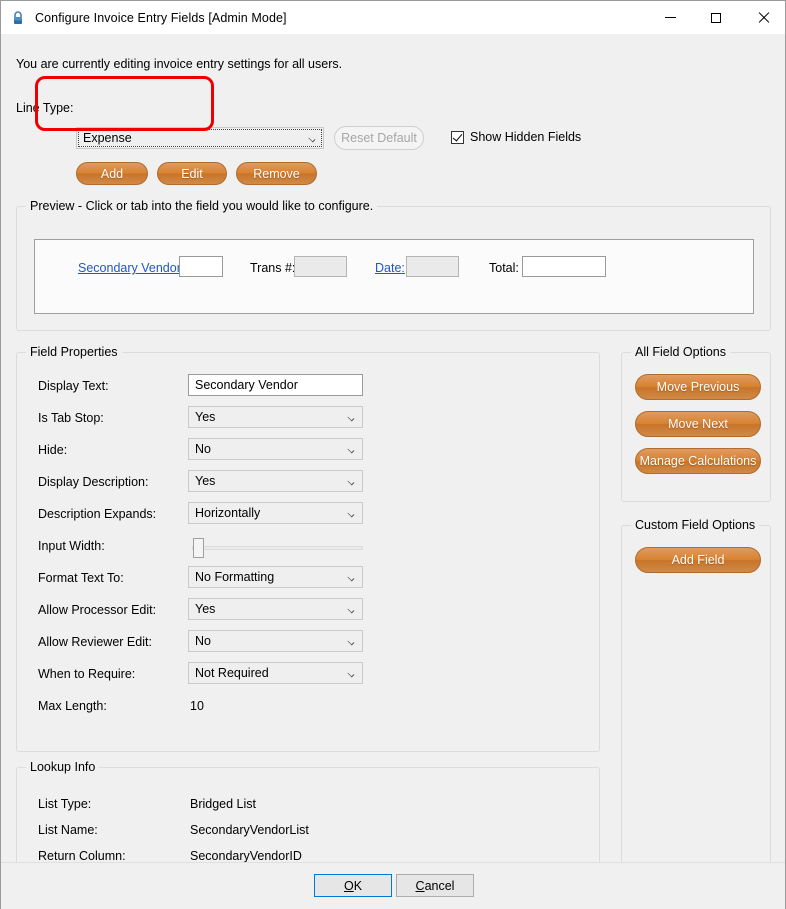  What do you see at coordinates (235, 577) in the screenshot?
I see `format-text-to-value: No Formatting` at bounding box center [235, 577].